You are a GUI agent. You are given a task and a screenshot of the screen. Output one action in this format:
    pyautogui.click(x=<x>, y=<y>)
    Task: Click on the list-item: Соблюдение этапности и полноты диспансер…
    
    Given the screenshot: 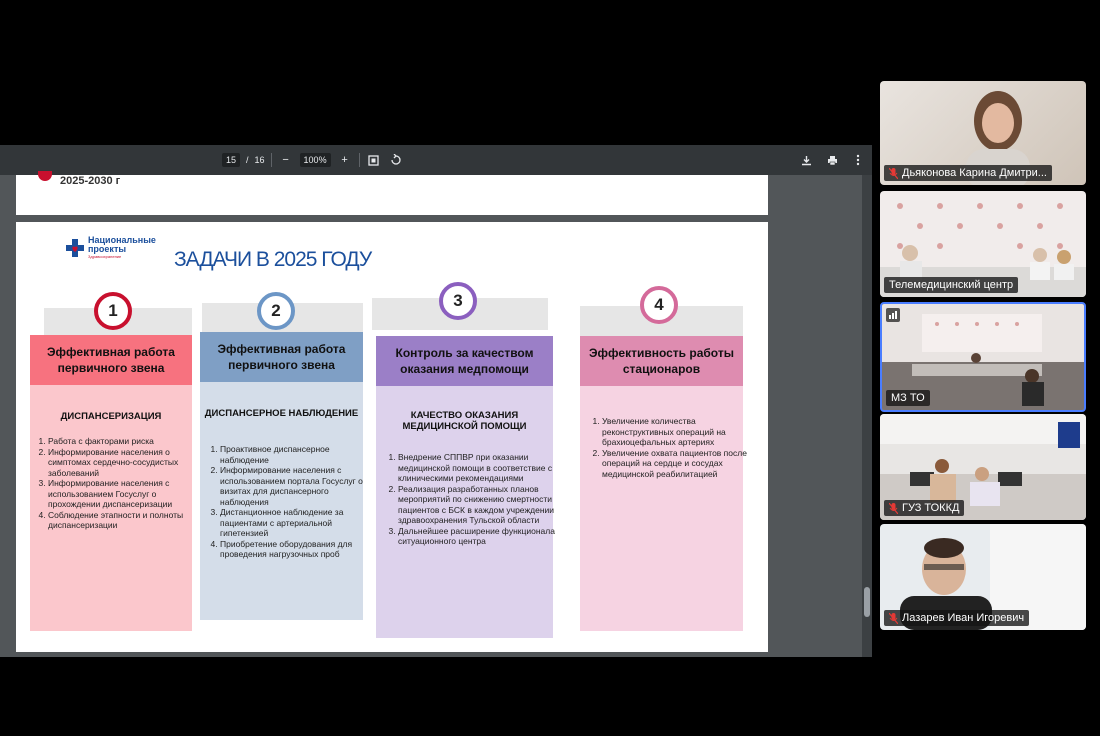 What is the action you would take?
    pyautogui.click(x=124, y=520)
    